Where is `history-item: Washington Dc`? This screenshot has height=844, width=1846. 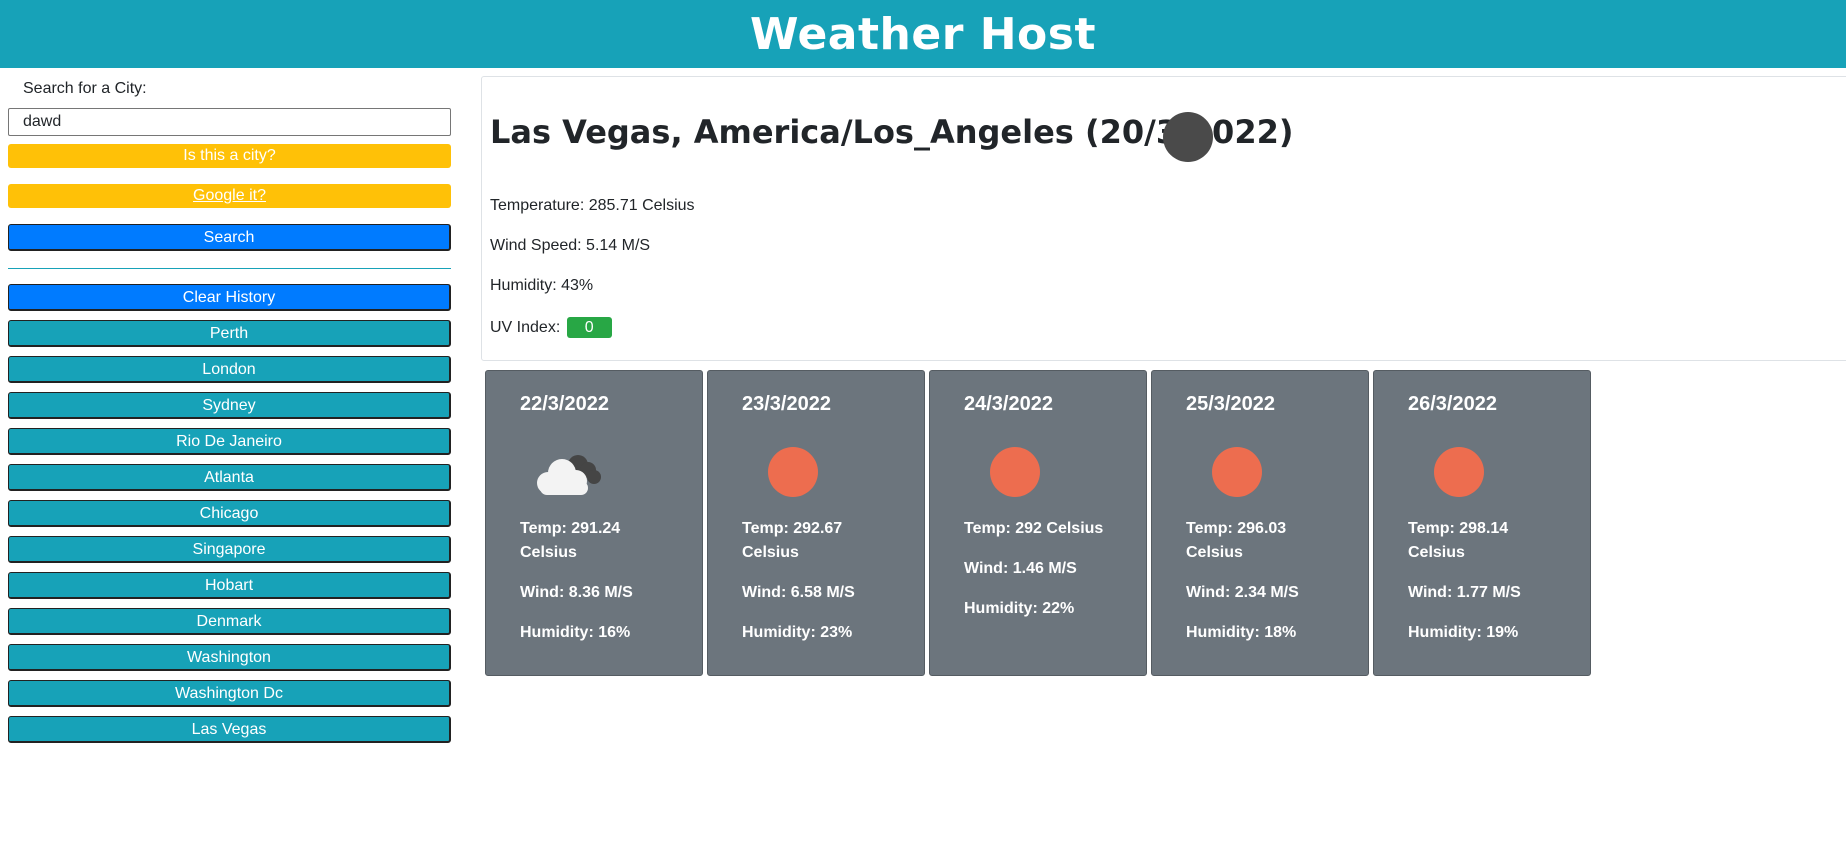 history-item: Washington Dc is located at coordinates (229, 693).